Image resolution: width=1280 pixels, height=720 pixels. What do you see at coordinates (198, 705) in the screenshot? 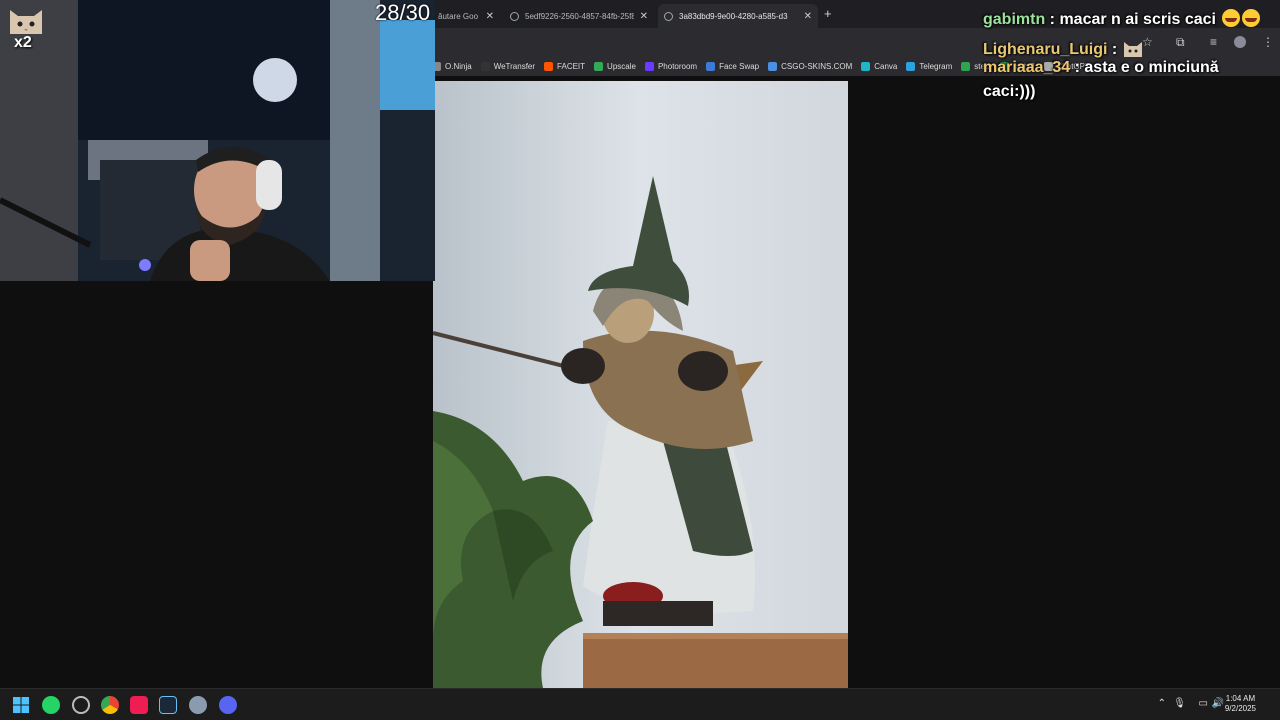
I see `settings-gear-icon` at bounding box center [198, 705].